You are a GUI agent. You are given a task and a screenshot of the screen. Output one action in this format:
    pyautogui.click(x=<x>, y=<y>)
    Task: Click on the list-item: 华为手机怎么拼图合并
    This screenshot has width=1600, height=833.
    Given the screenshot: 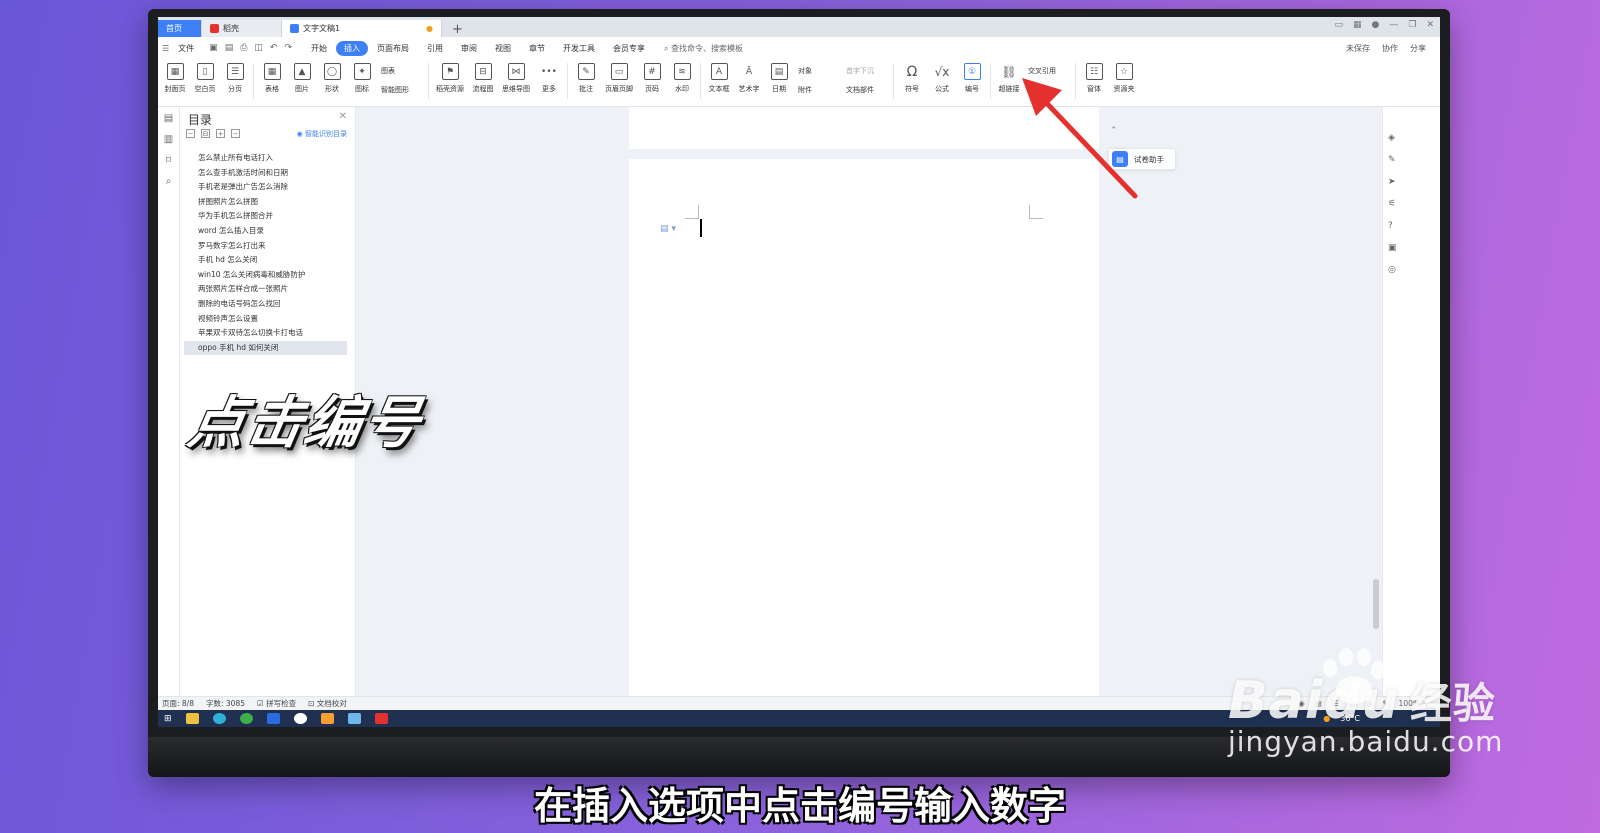 What is the action you would take?
    pyautogui.click(x=265, y=216)
    